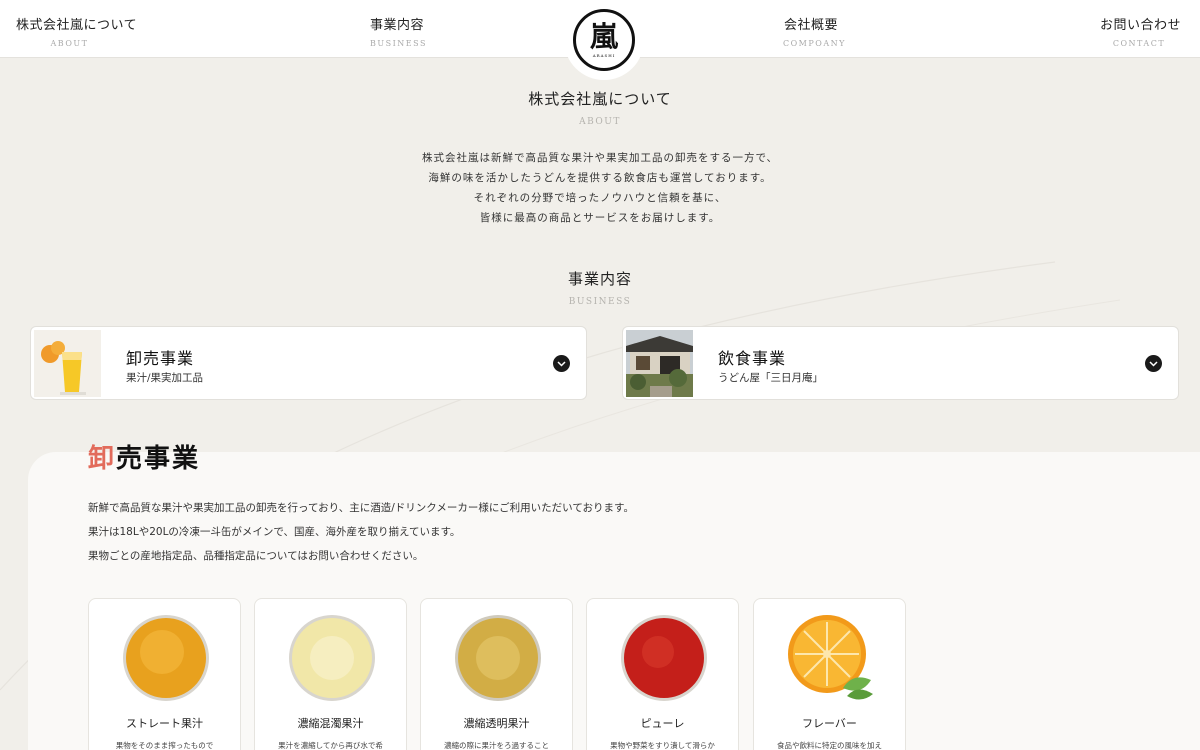 Image resolution: width=1200 pixels, height=750 pixels. What do you see at coordinates (810, 25) in the screenshot?
I see `nav-label: 会社概要` at bounding box center [810, 25].